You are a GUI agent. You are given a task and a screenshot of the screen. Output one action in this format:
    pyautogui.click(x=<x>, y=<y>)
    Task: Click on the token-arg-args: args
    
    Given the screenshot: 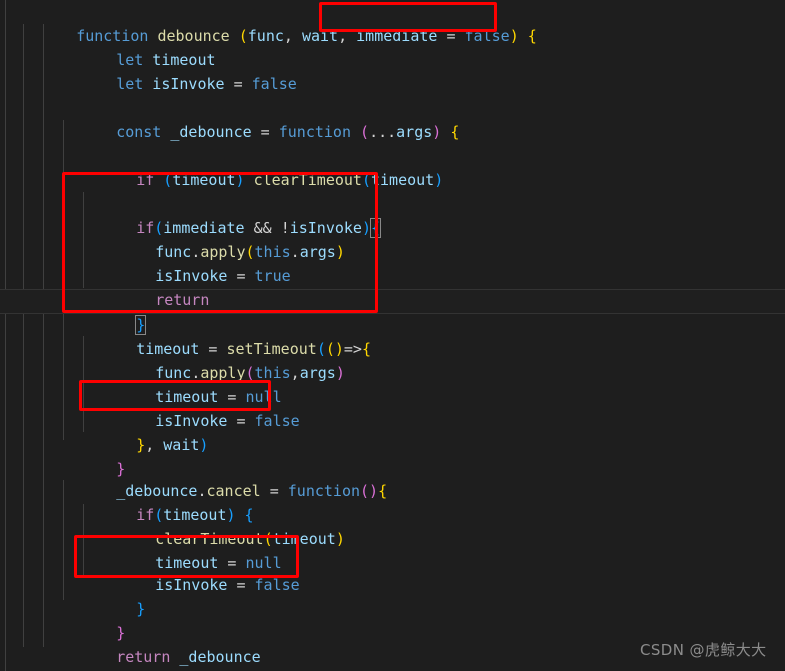 What is the action you would take?
    pyautogui.click(x=414, y=132)
    